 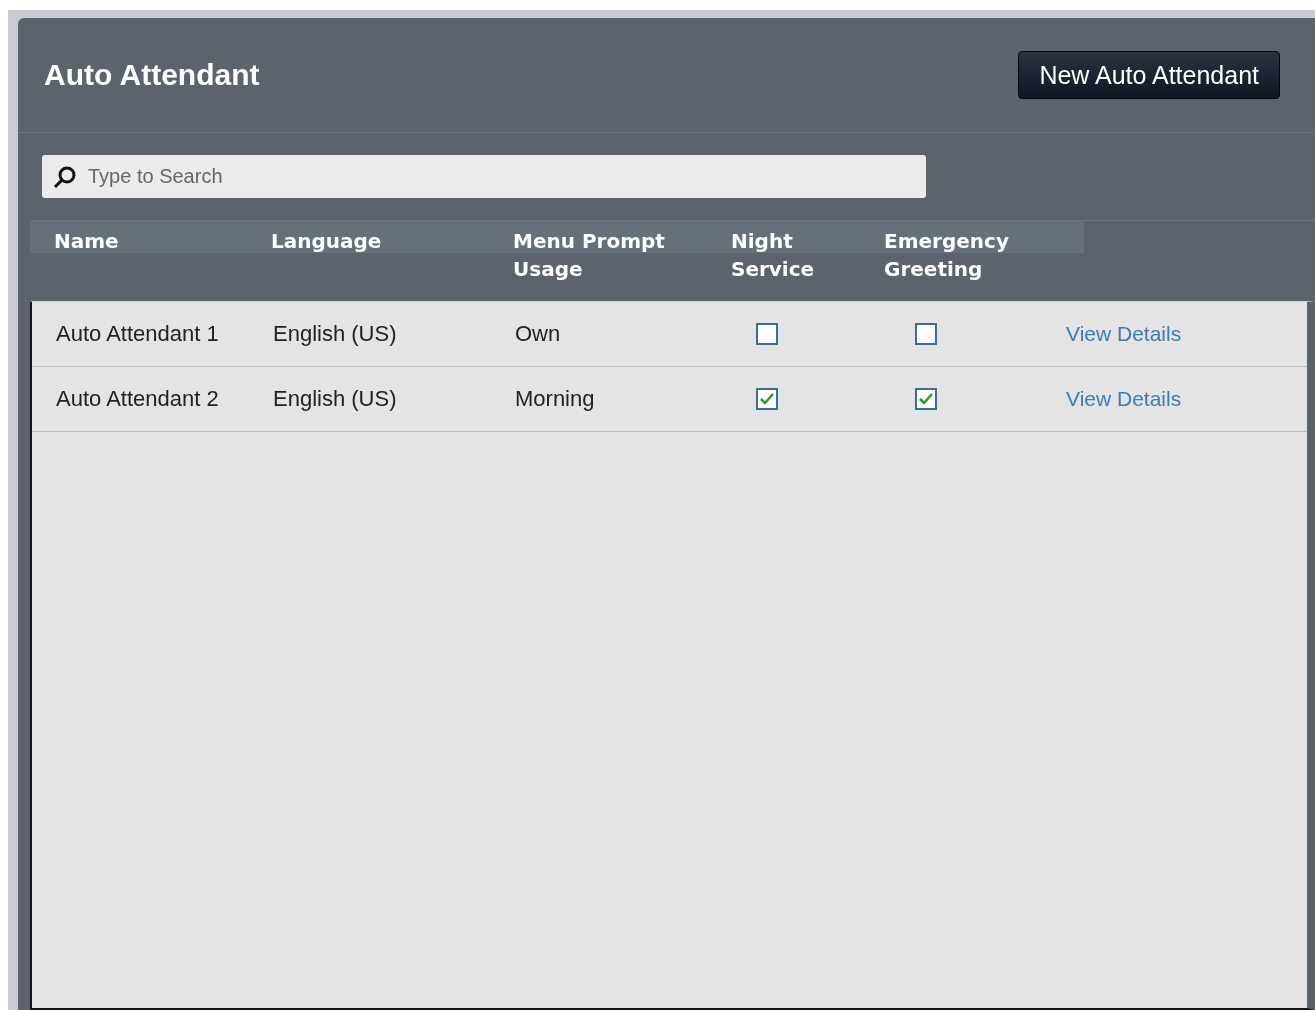 I want to click on column-header: Menu Prompt Usage, so click(x=598, y=252).